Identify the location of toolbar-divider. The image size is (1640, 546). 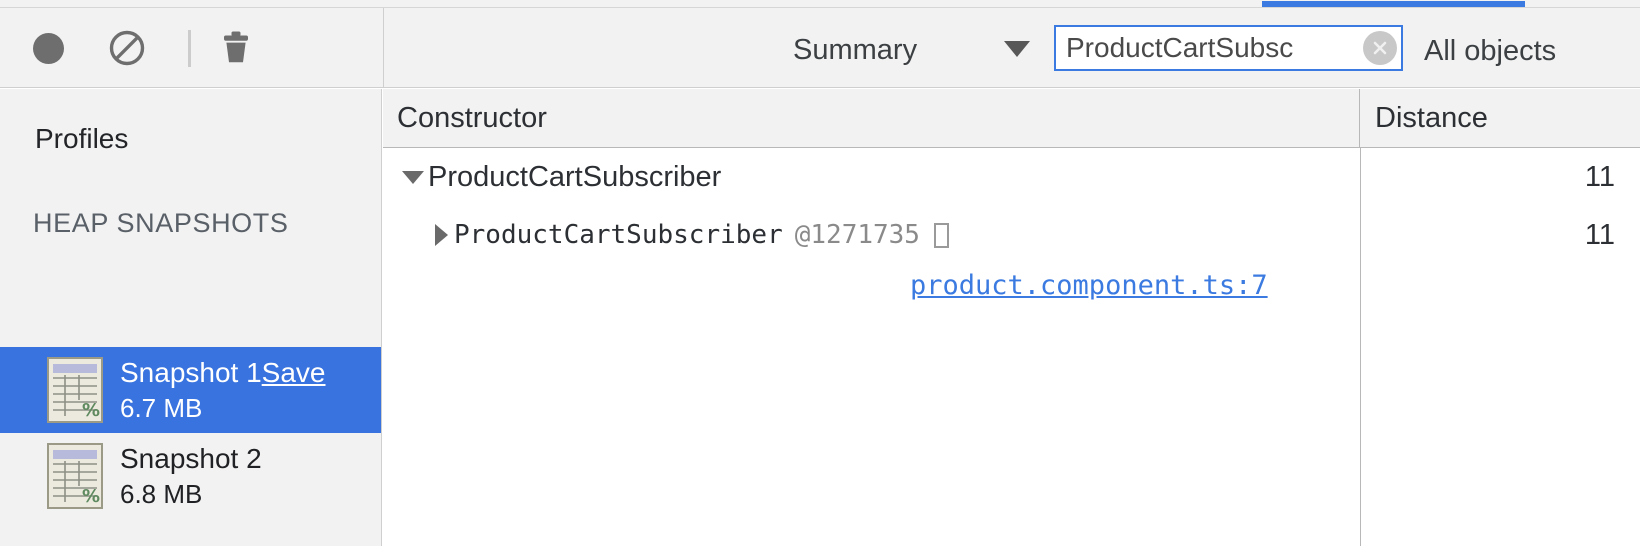
(189, 48).